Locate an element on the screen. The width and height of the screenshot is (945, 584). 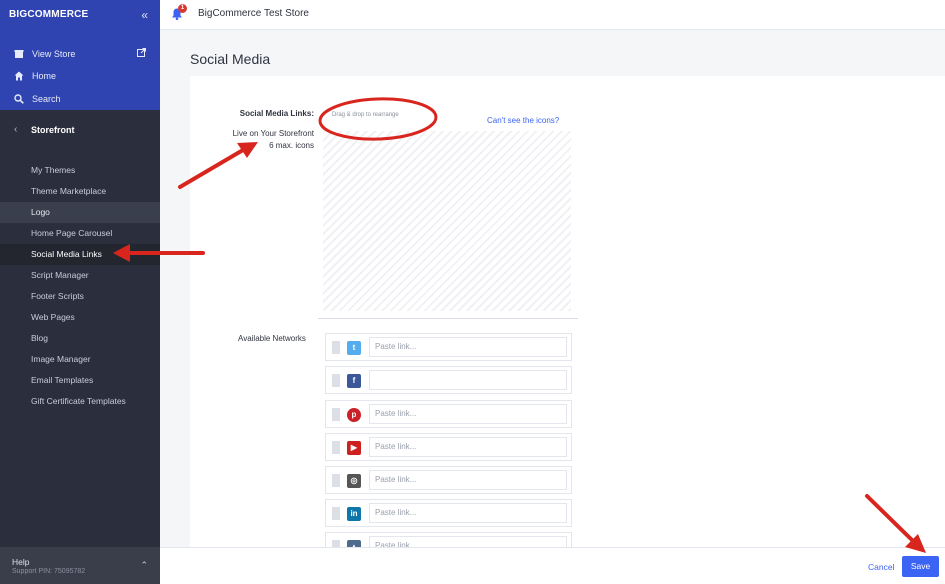
sidebar-item-theme-marketplace: Theme Marketplace is located at coordinates (80, 191).